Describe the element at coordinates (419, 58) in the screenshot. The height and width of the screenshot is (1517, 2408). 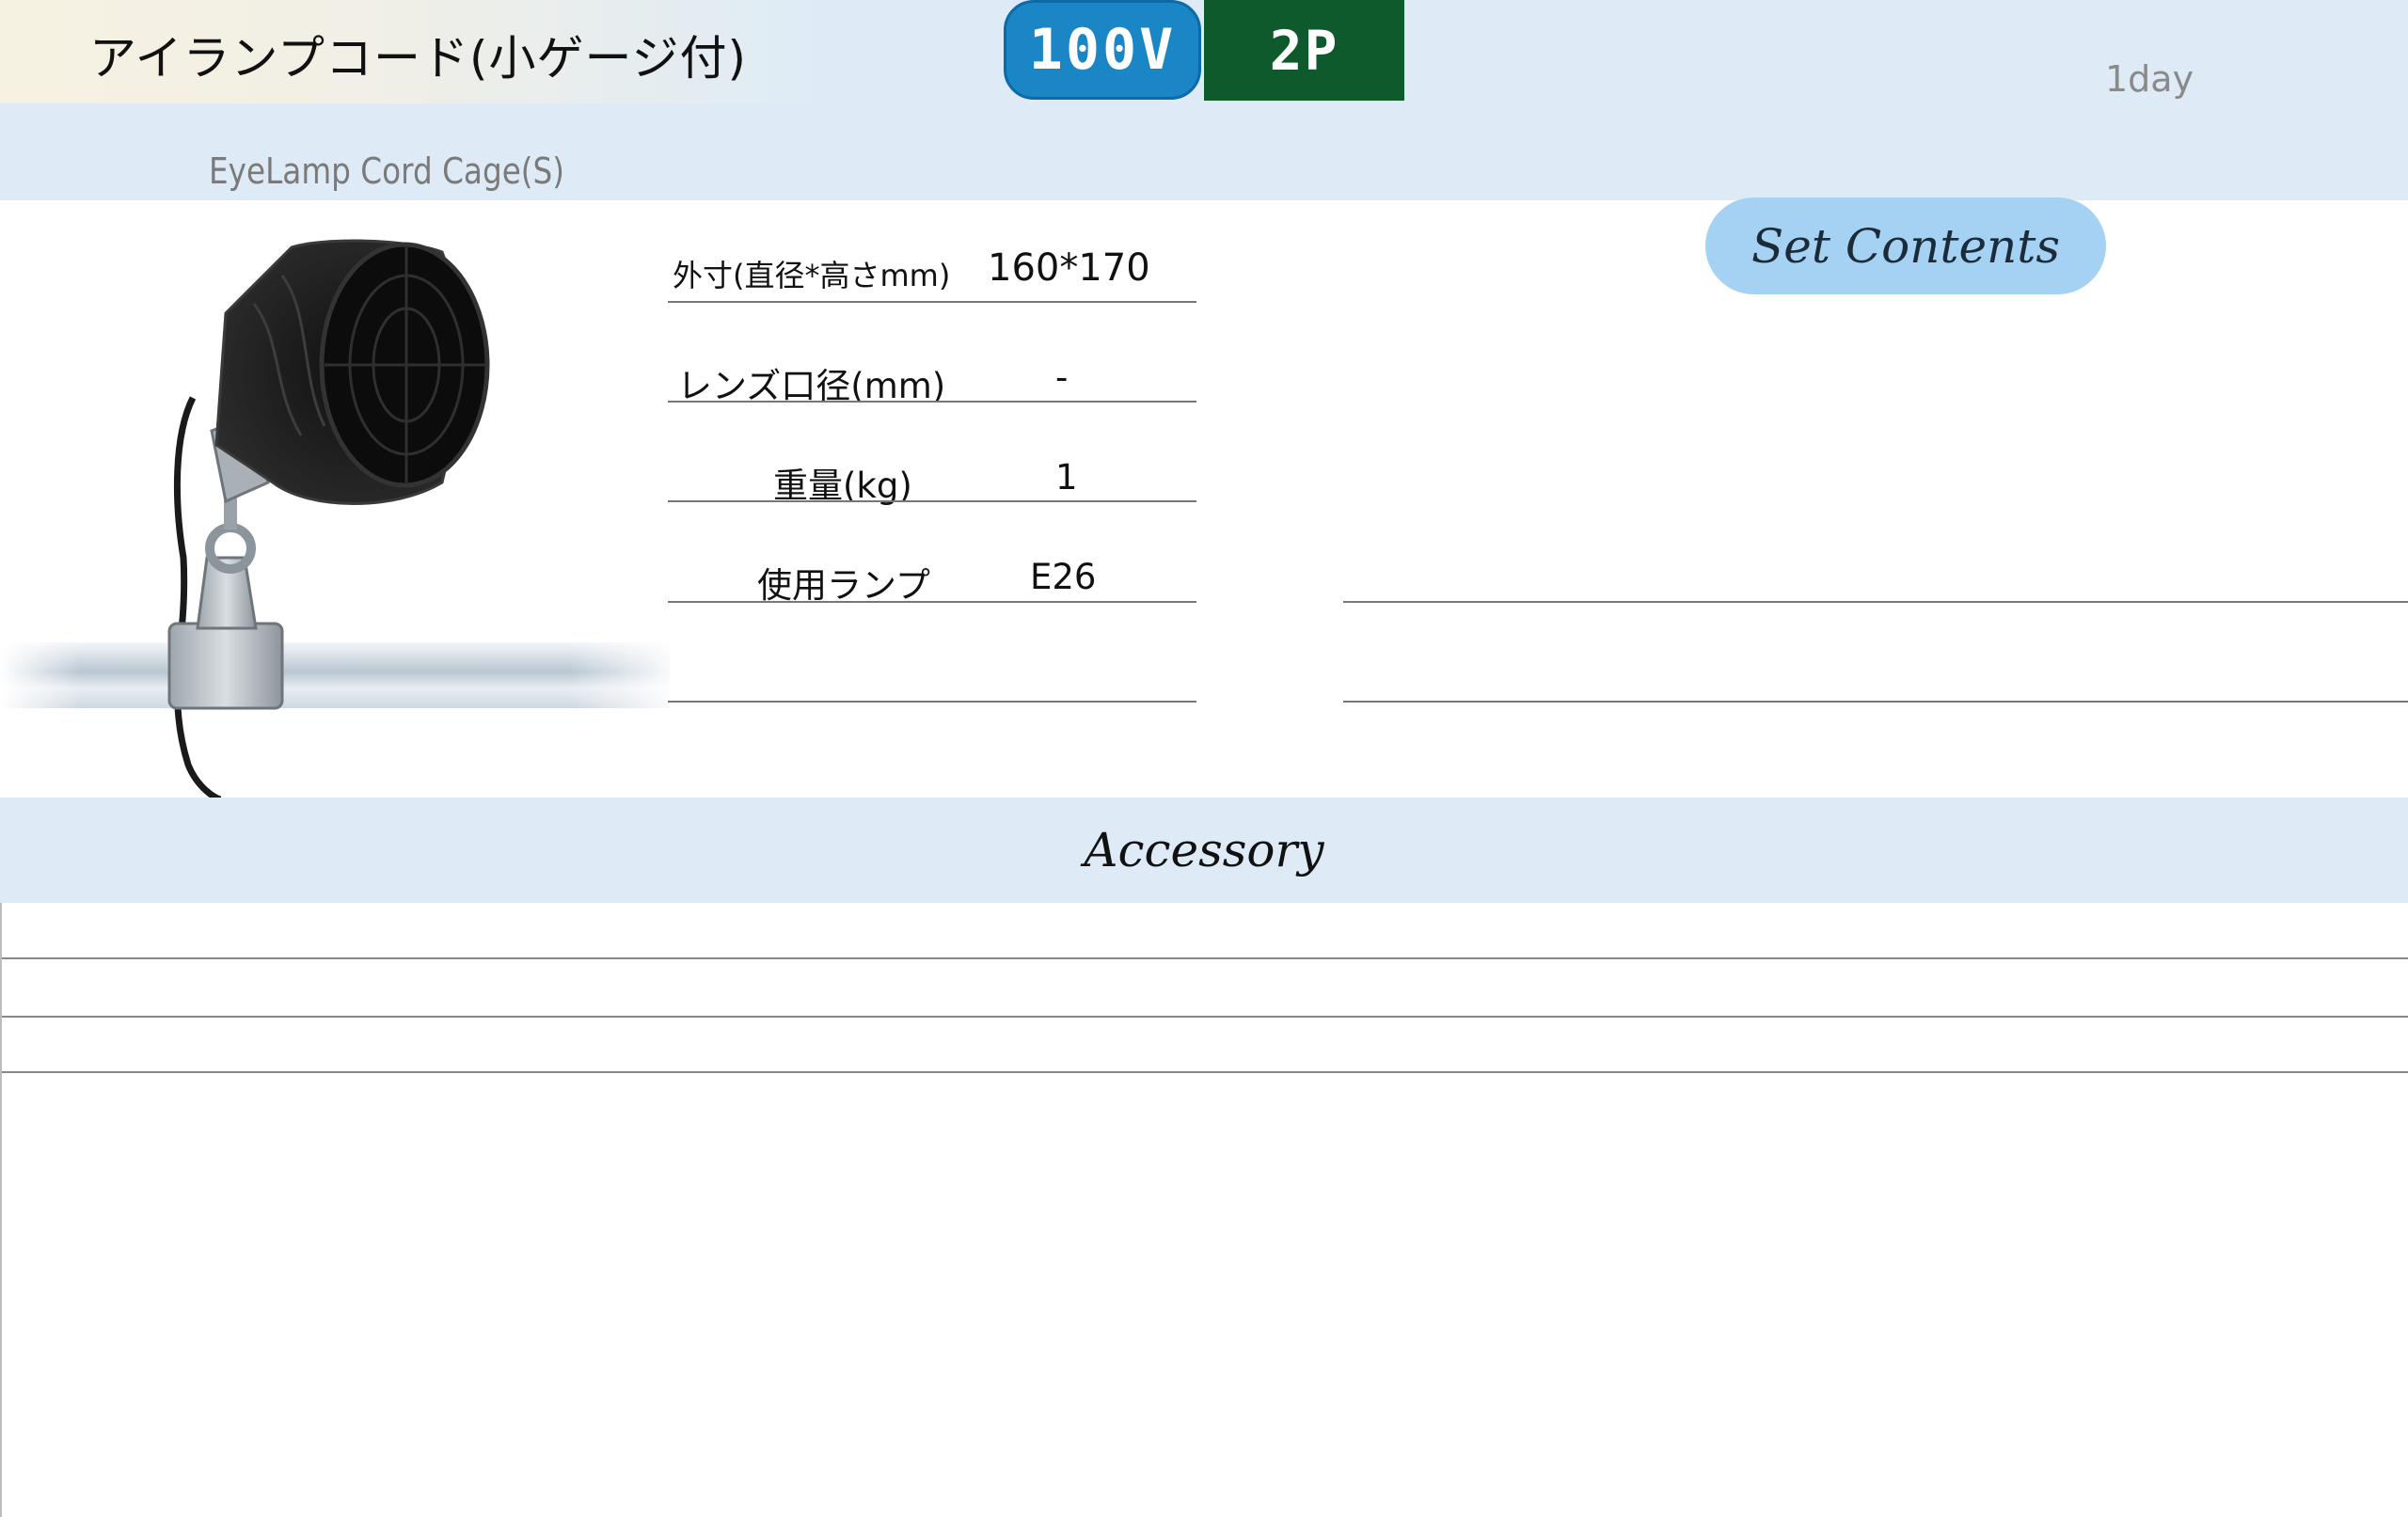
I see `product-title: アイランプコード(小ゲージ付)` at that location.